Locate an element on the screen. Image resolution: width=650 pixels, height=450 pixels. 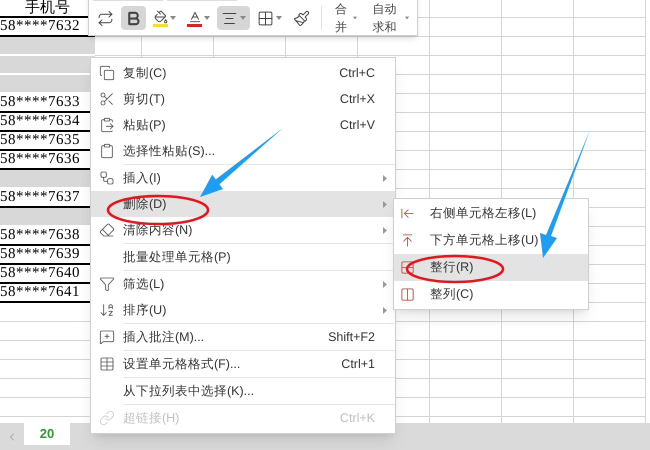
menu-item: 设置单元格格式(F)... Ctrl+1 is located at coordinates (243, 364).